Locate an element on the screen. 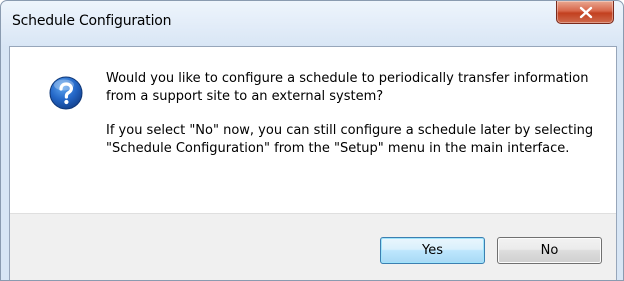 This screenshot has width=624, height=281. close-button is located at coordinates (585, 12).